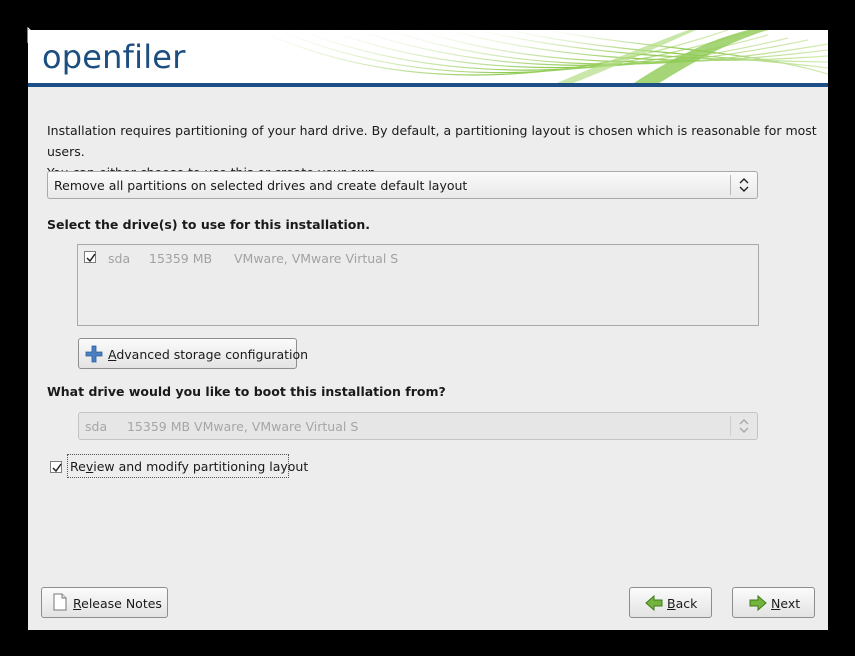 Image resolution: width=855 pixels, height=656 pixels. What do you see at coordinates (222, 426) in the screenshot?
I see `boot-drive-value: sda 15359 MB VMware, VMware Virtual S` at bounding box center [222, 426].